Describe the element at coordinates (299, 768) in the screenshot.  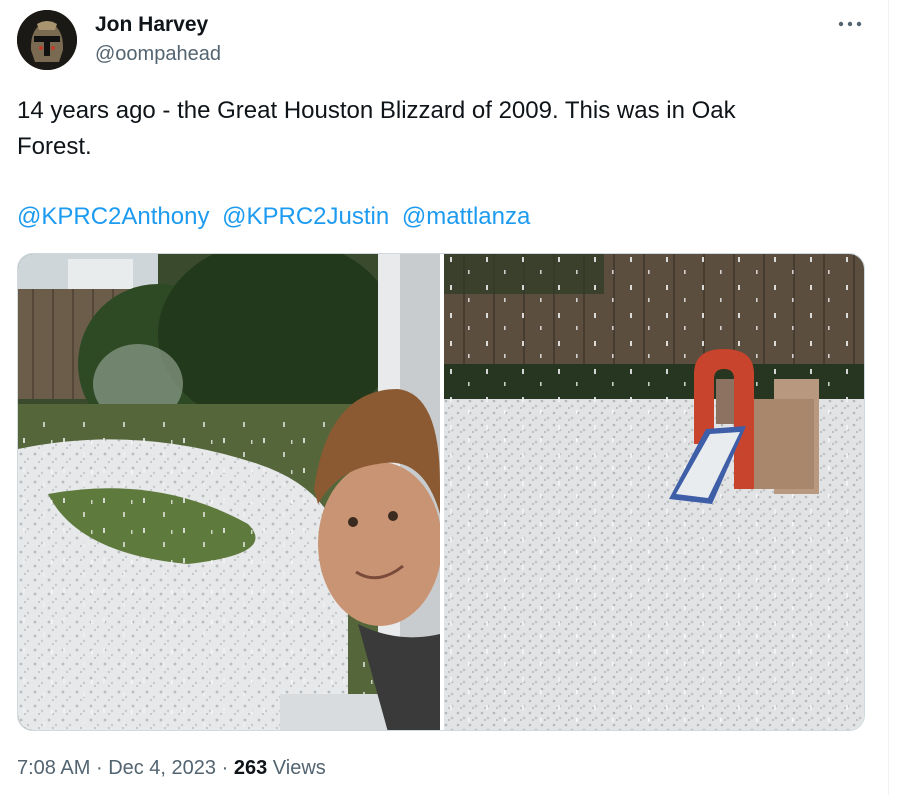
I see `views-label: Views` at that location.